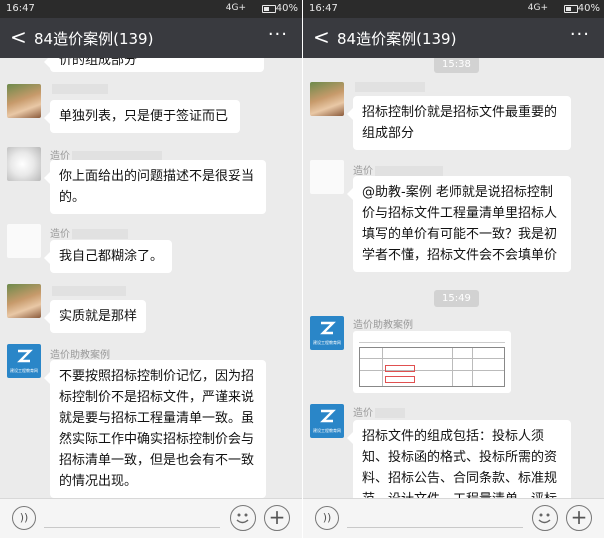 The height and width of the screenshot is (538, 604). I want to click on message-bubble: 我自己都糊涂了。, so click(108, 256).